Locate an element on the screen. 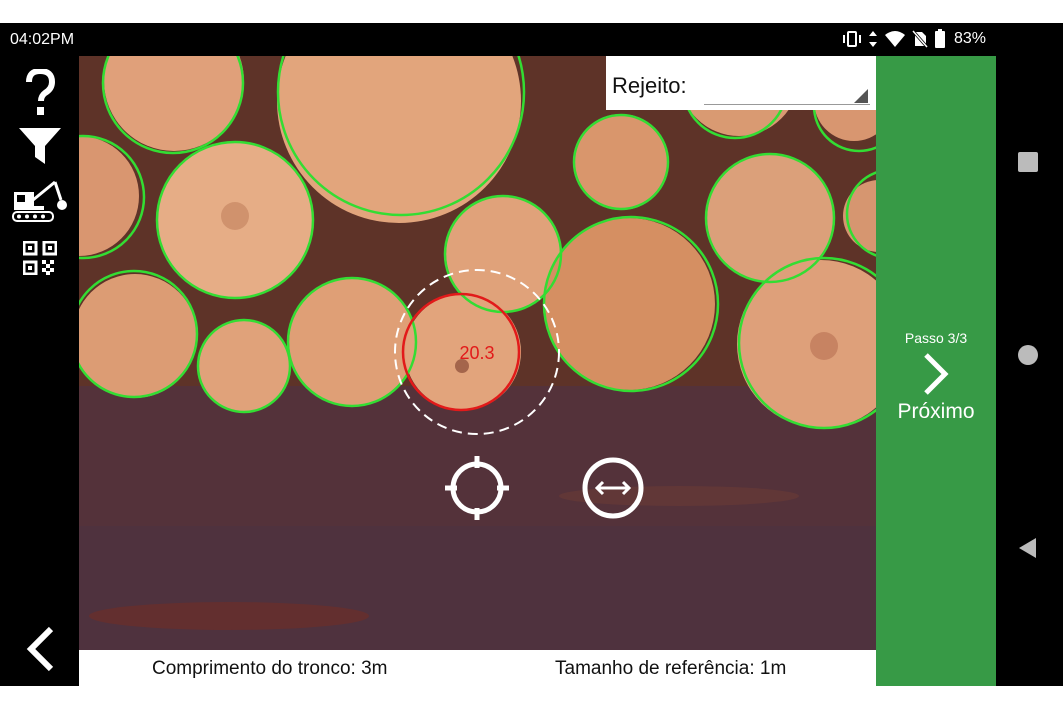  filter-icon is located at coordinates (40, 146).